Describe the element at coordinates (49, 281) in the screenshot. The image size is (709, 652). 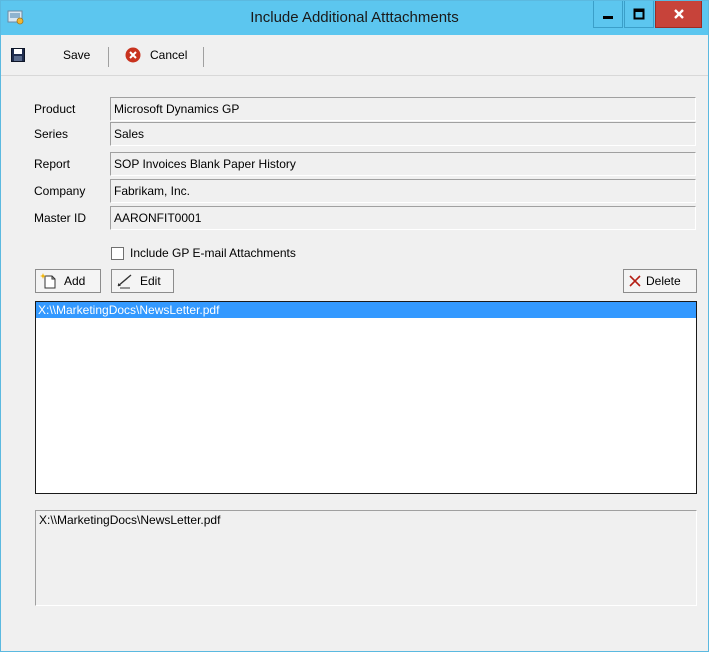
I see `new-item-icon` at that location.